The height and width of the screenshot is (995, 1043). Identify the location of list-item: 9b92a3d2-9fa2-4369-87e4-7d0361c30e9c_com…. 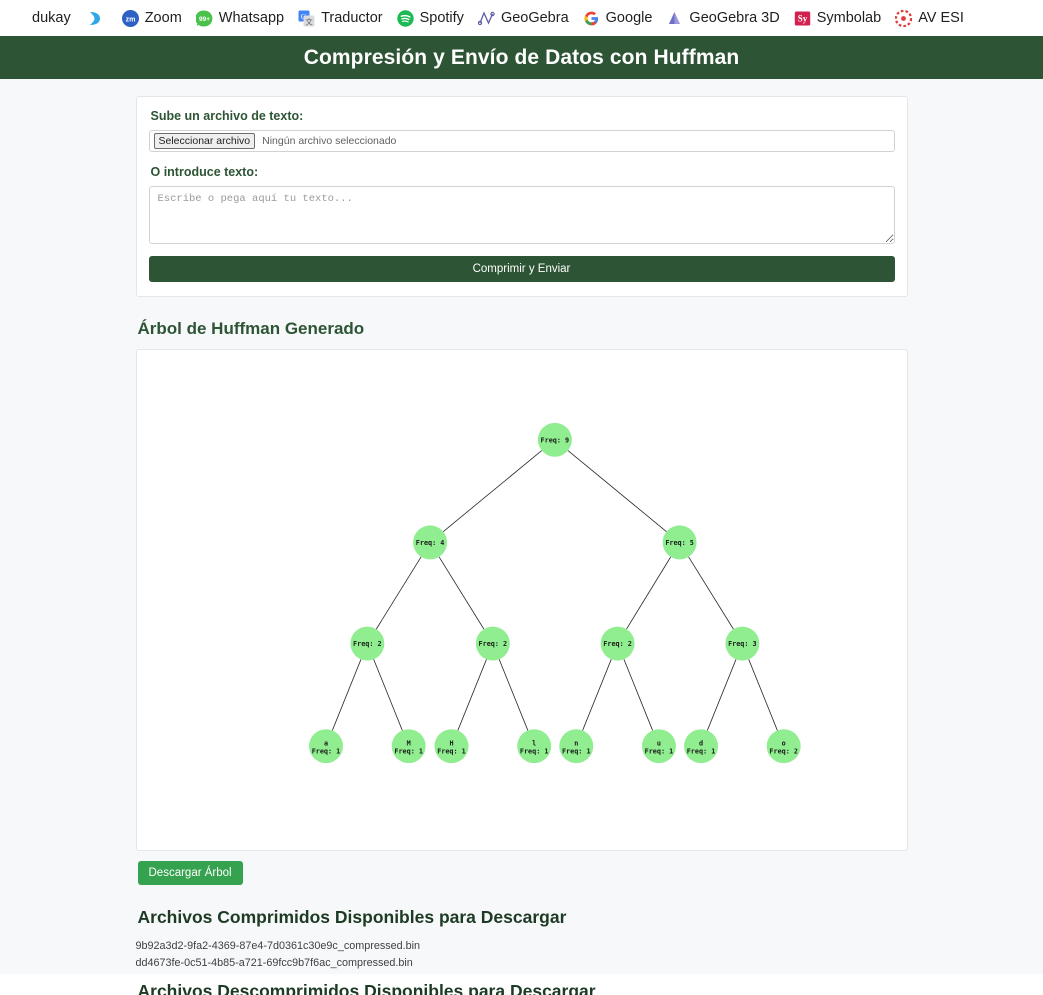
(522, 946).